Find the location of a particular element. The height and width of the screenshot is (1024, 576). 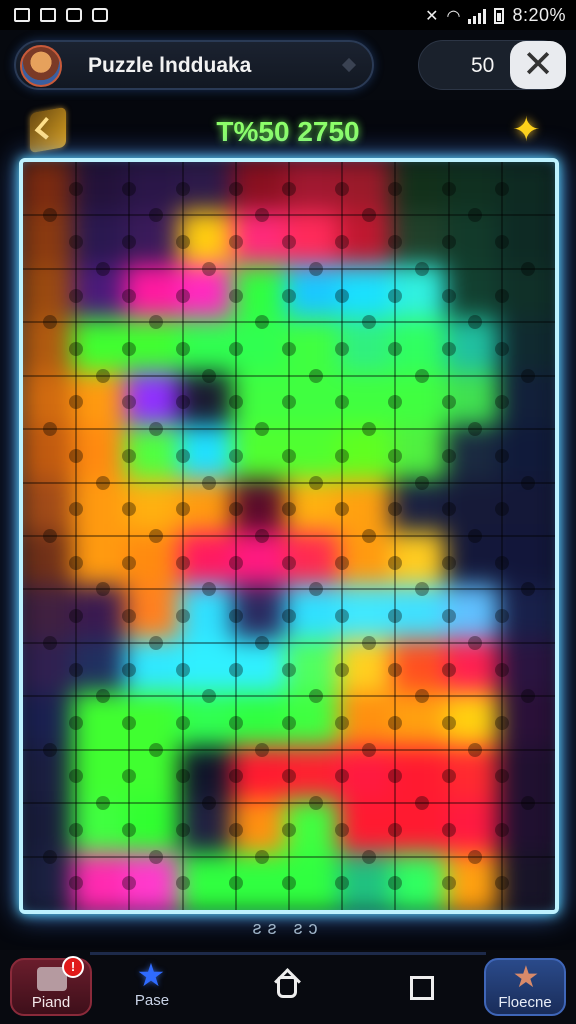

status-time: 8:20% is located at coordinates (539, 15).